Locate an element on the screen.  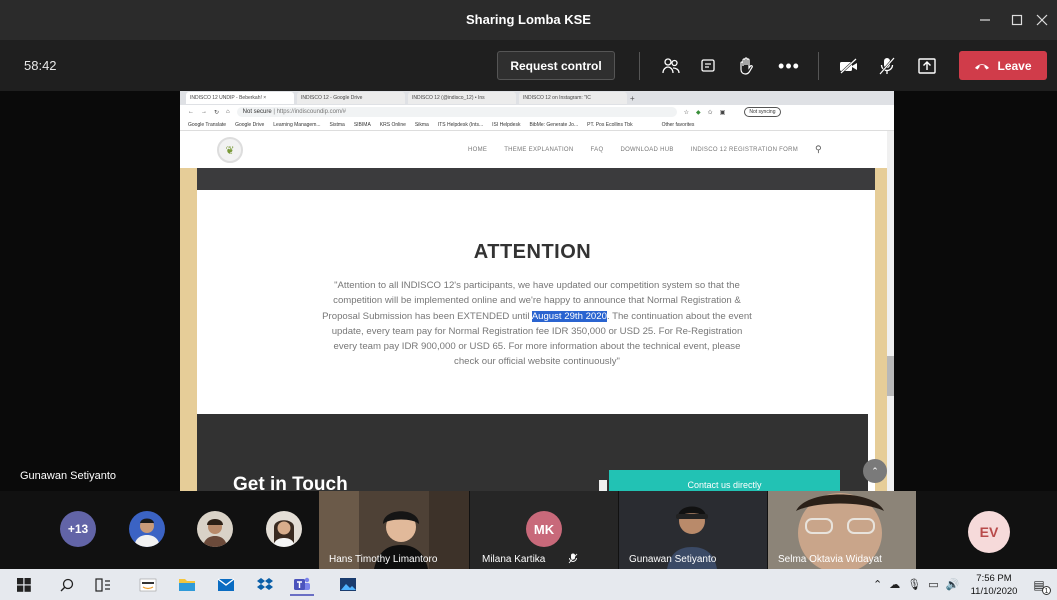
search-icon: ⚲ is located at coordinates (818, 149).